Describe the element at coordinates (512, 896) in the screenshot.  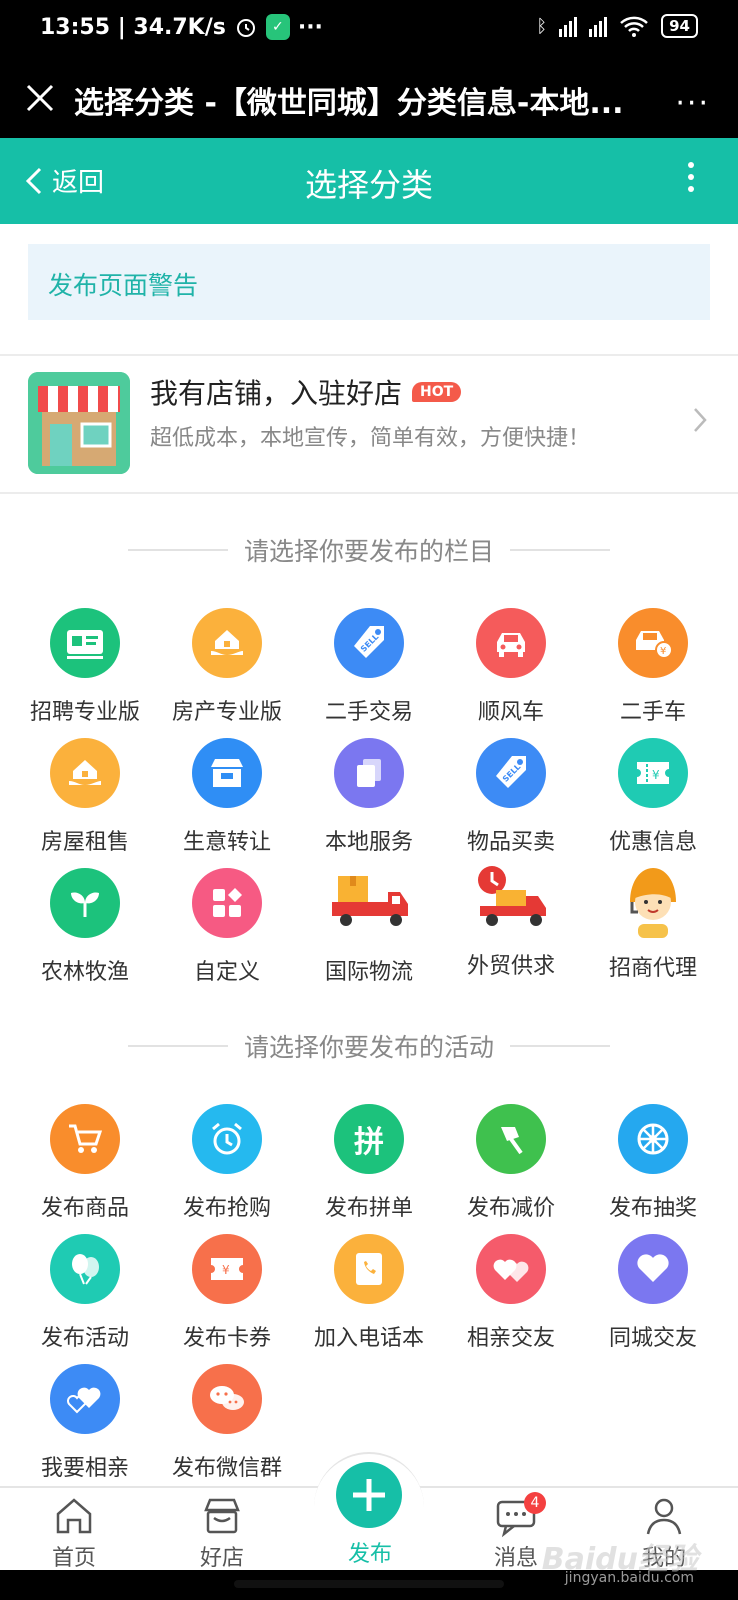
I see `fast-truck-icon` at that location.